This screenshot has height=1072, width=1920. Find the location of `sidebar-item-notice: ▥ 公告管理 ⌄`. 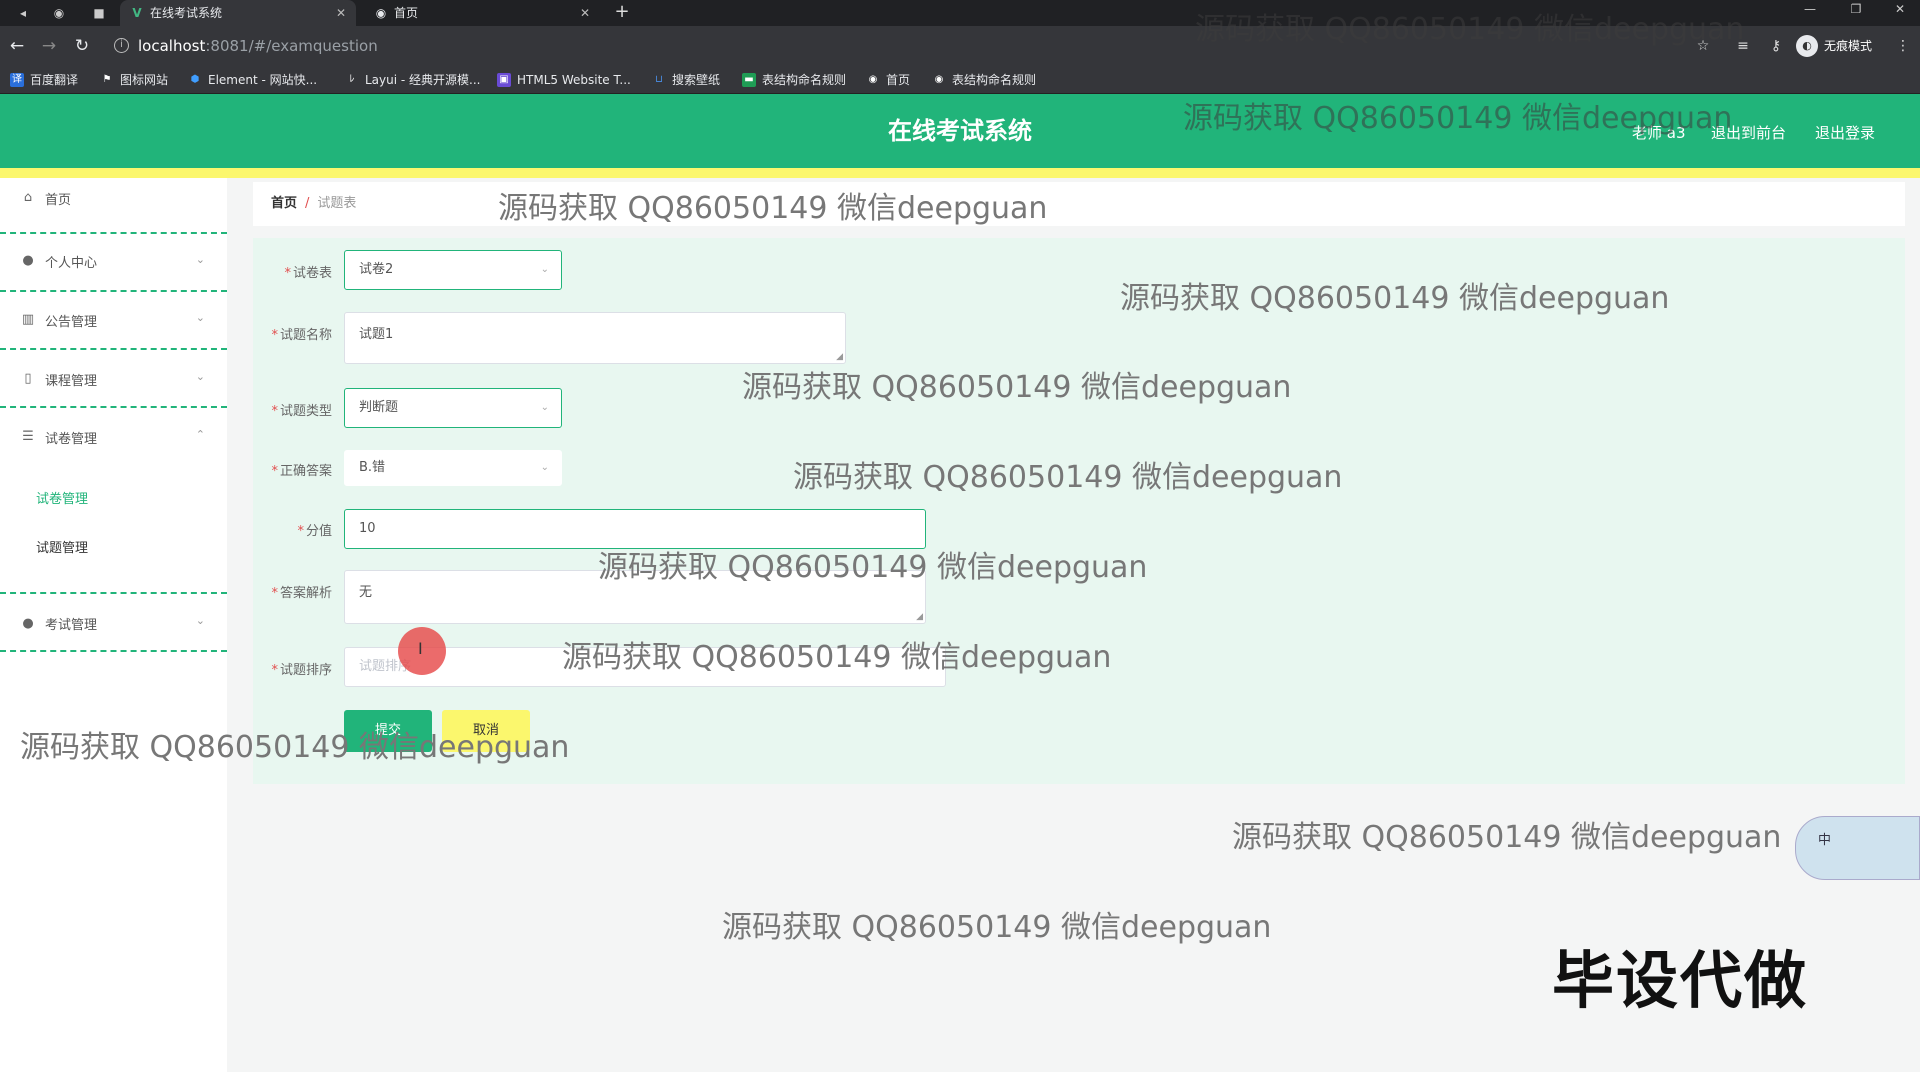

sidebar-item-notice: ▥ 公告管理 ⌄ is located at coordinates (113, 321).